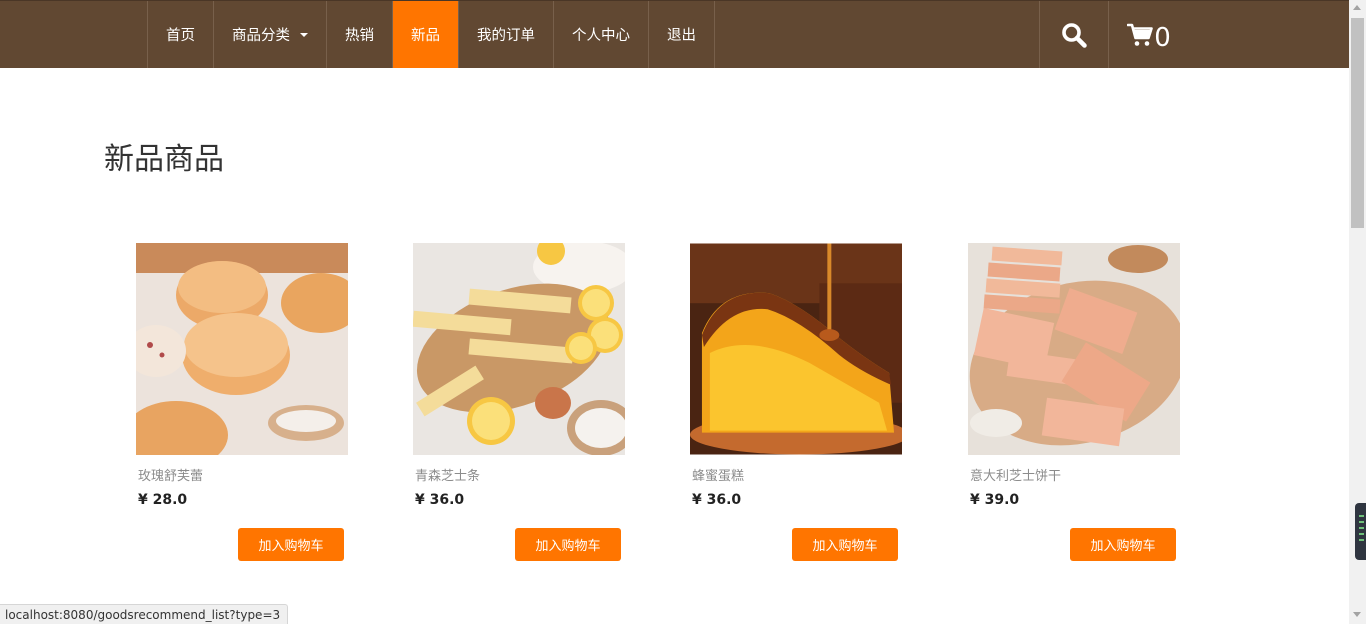 The height and width of the screenshot is (624, 1366). I want to click on cart-button: 0, so click(1149, 34).